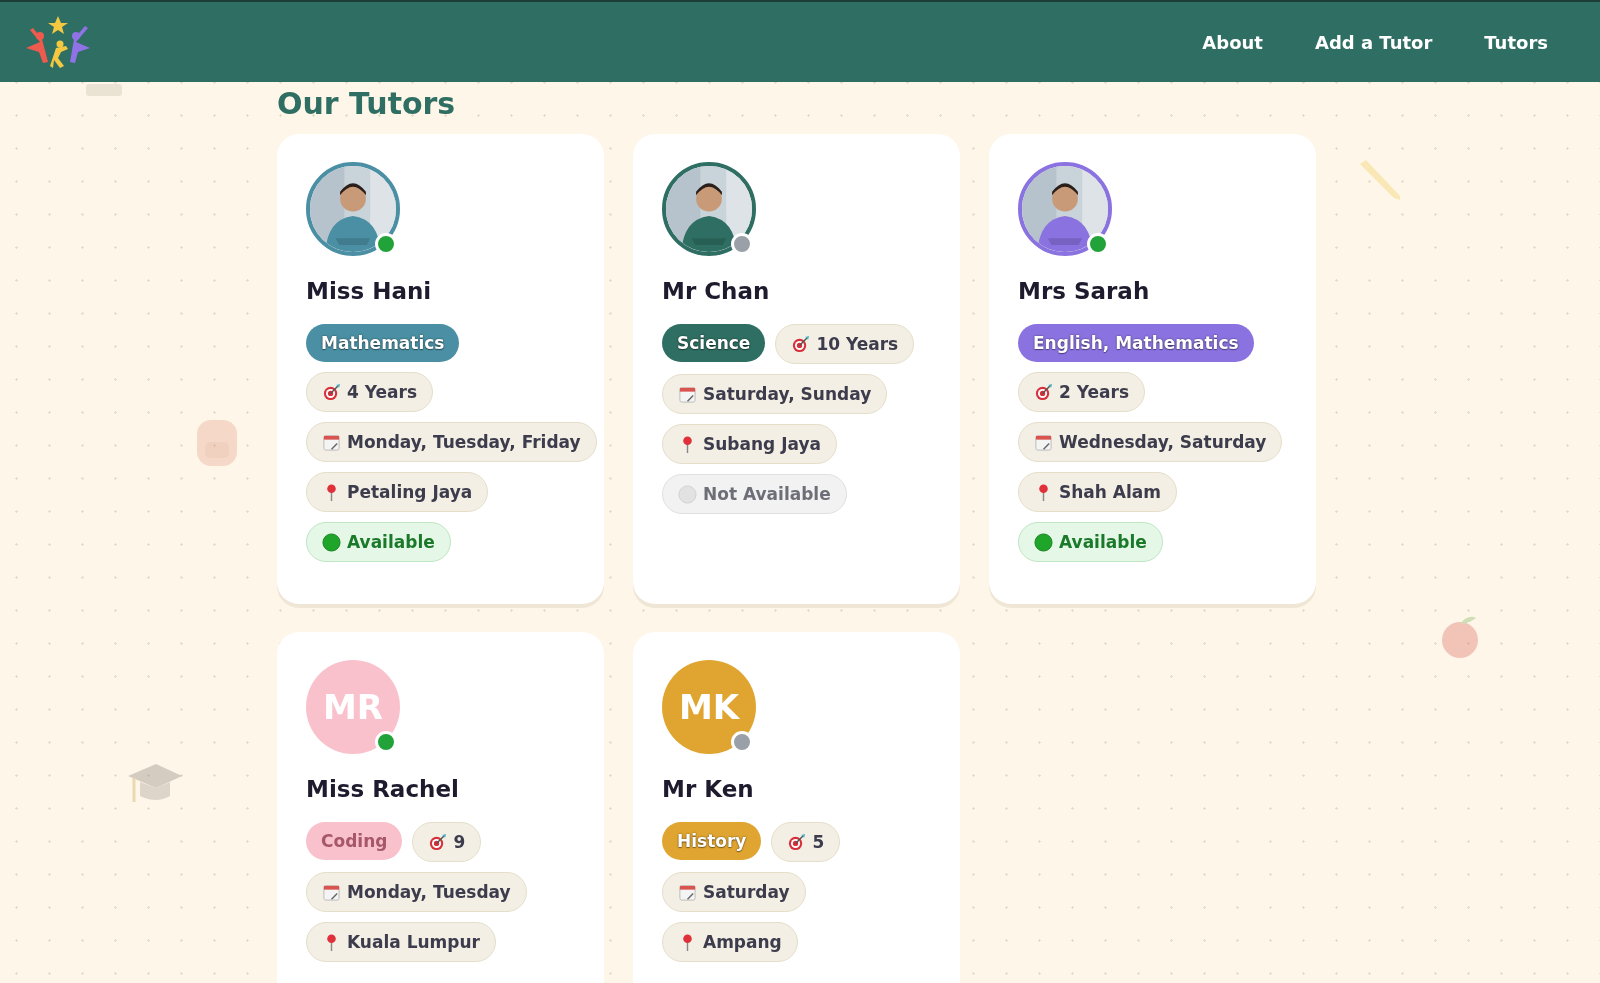  Describe the element at coordinates (845, 344) in the screenshot. I see `experience-tag: 10 Years` at that location.